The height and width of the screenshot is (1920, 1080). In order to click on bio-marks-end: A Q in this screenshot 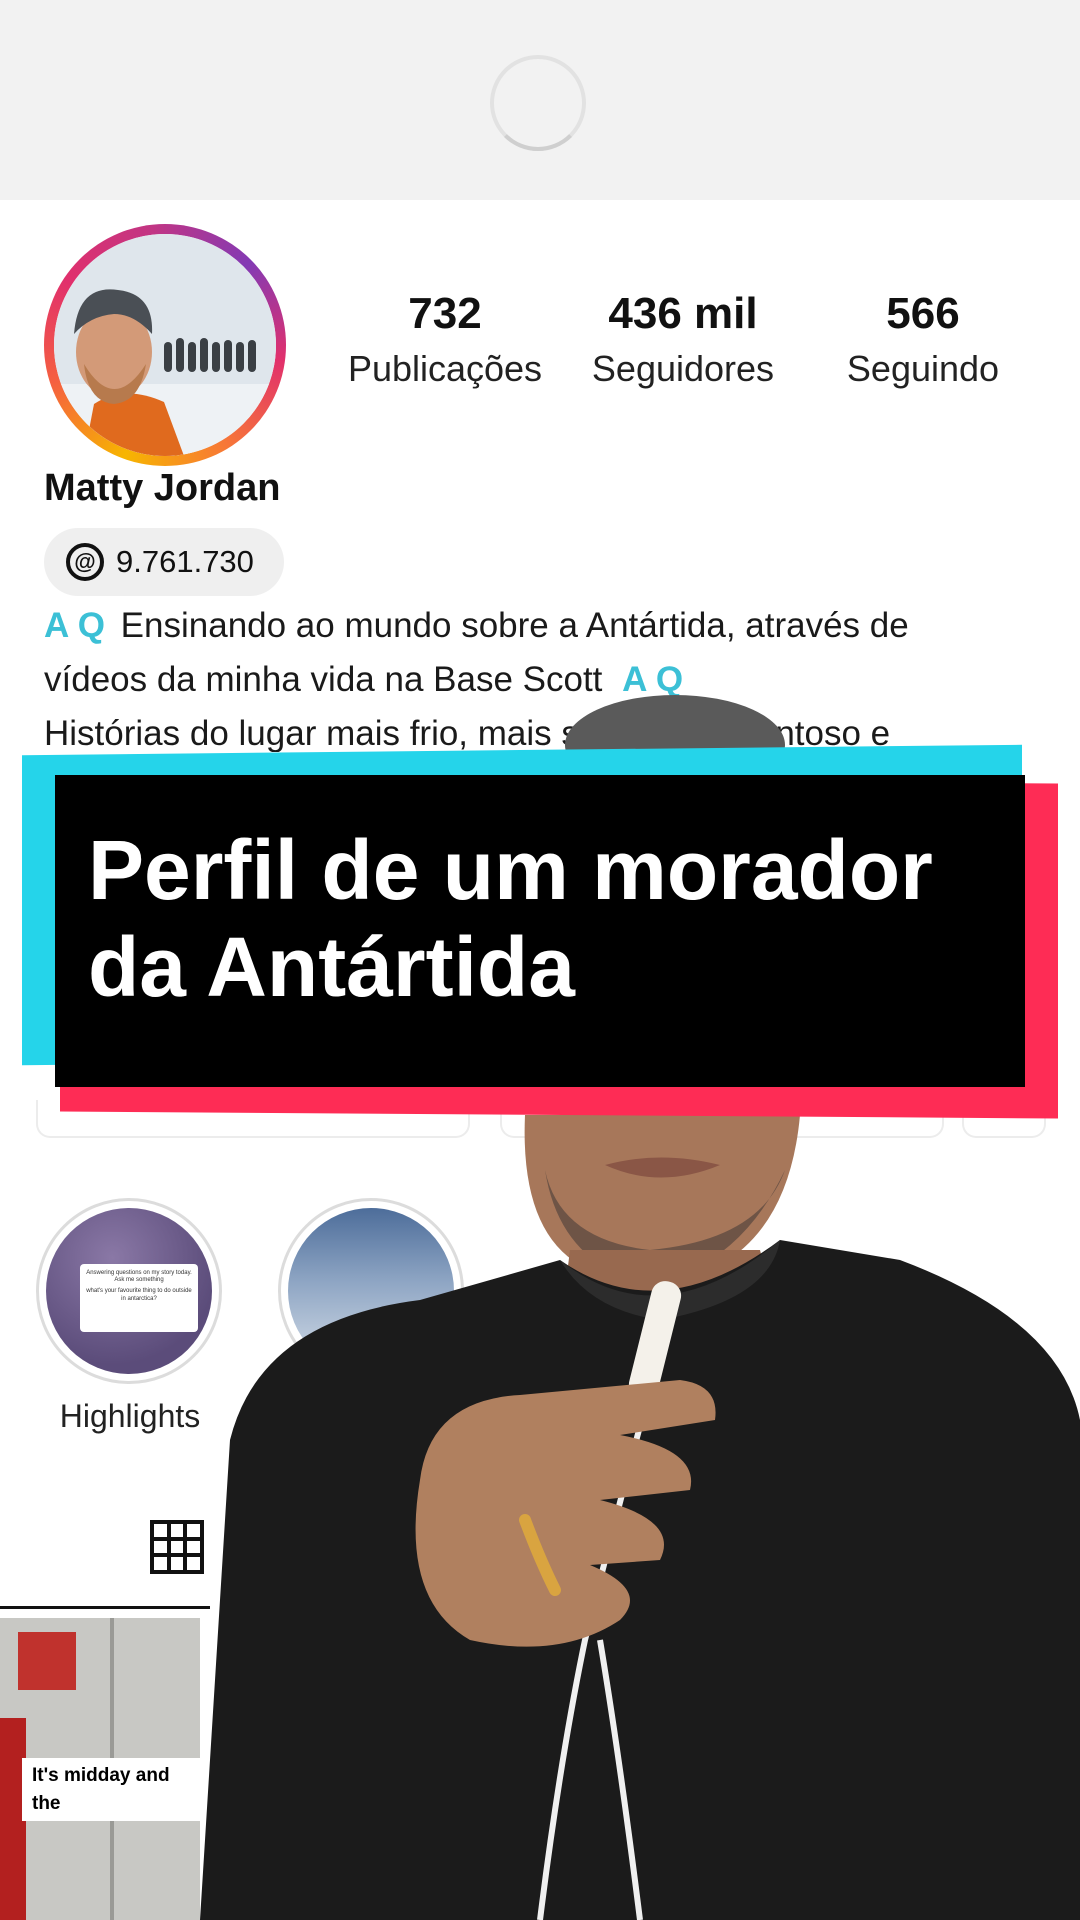, I will do `click(653, 679)`.